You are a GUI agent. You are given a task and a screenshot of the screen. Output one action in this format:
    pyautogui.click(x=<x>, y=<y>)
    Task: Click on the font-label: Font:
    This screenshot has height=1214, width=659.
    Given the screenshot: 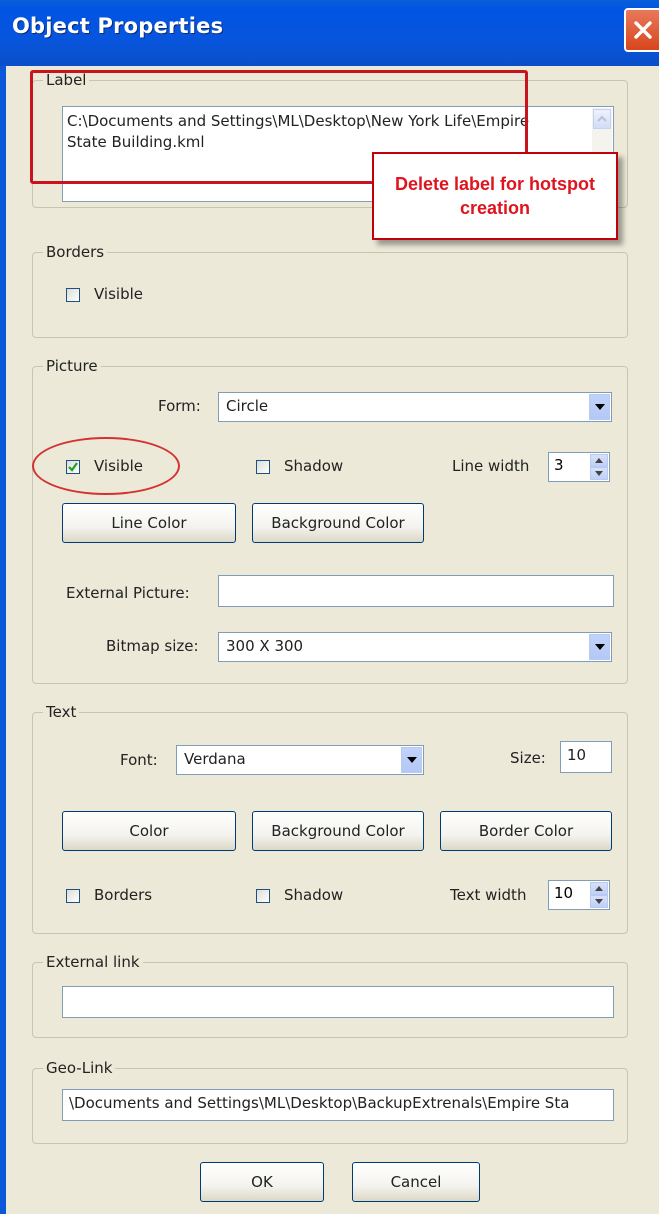 What is the action you would take?
    pyautogui.click(x=139, y=760)
    